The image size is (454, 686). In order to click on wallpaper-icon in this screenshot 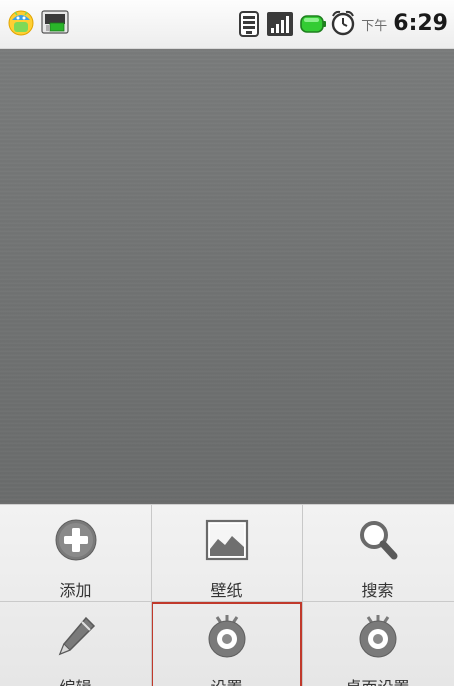, I will do `click(227, 540)`.